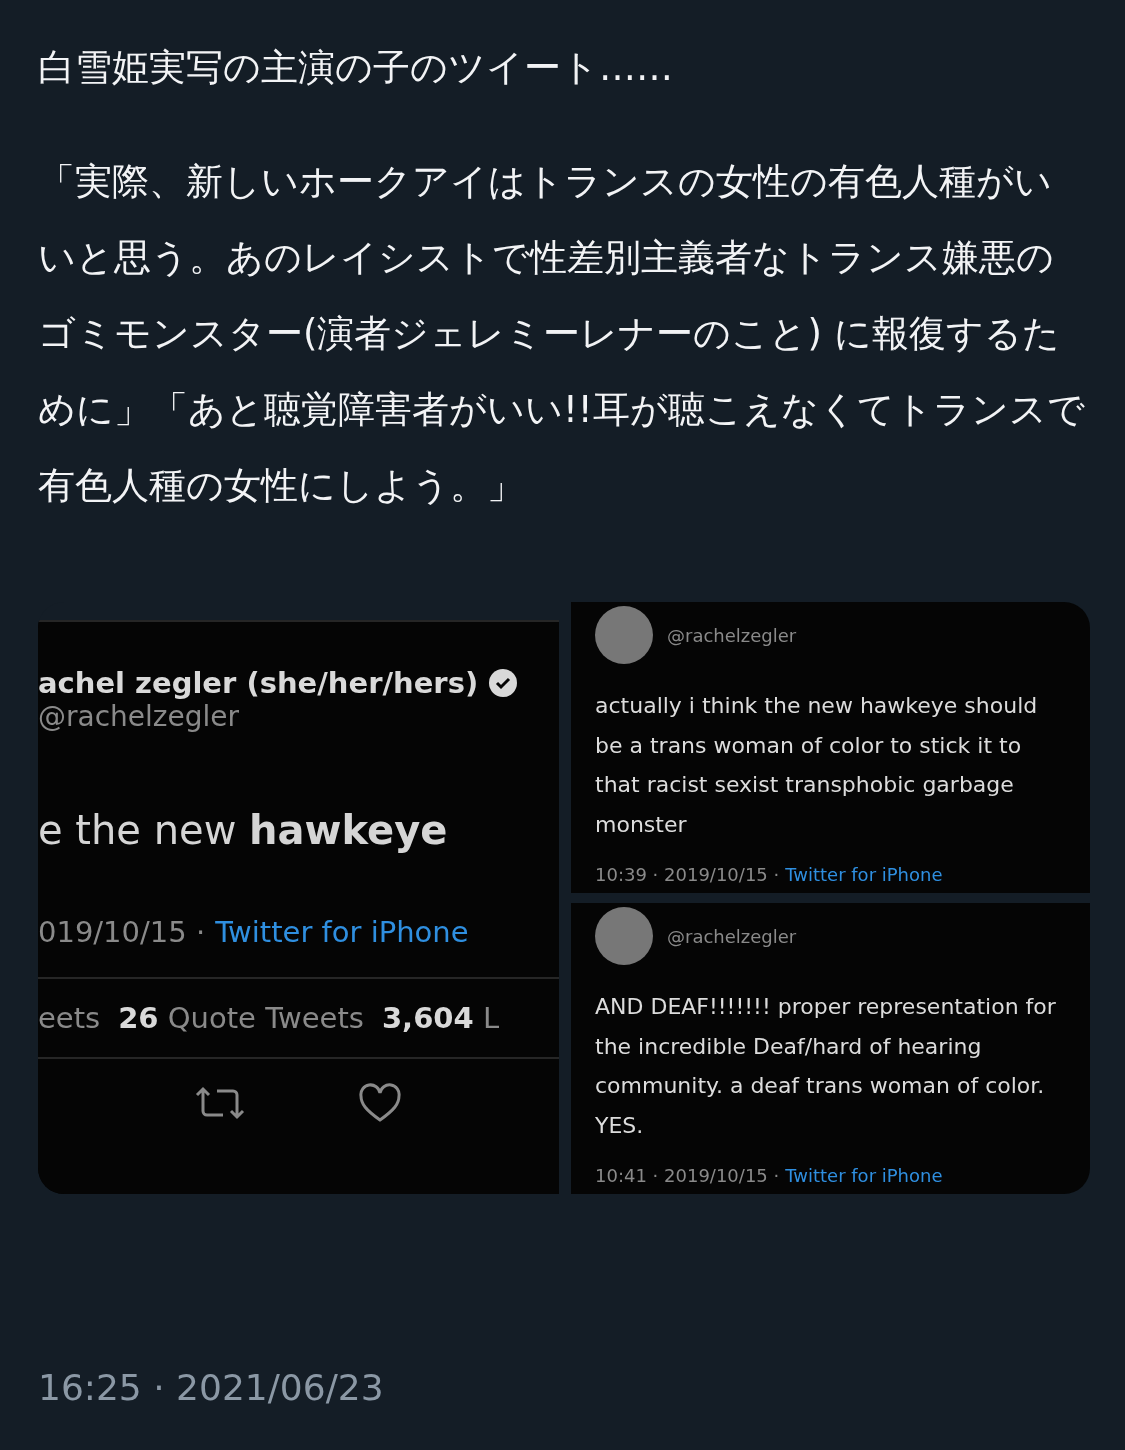 This screenshot has height=1450, width=1125. Describe the element at coordinates (211, 1387) in the screenshot. I see `post-timestamp: 16:25 · 2021/06/23` at that location.